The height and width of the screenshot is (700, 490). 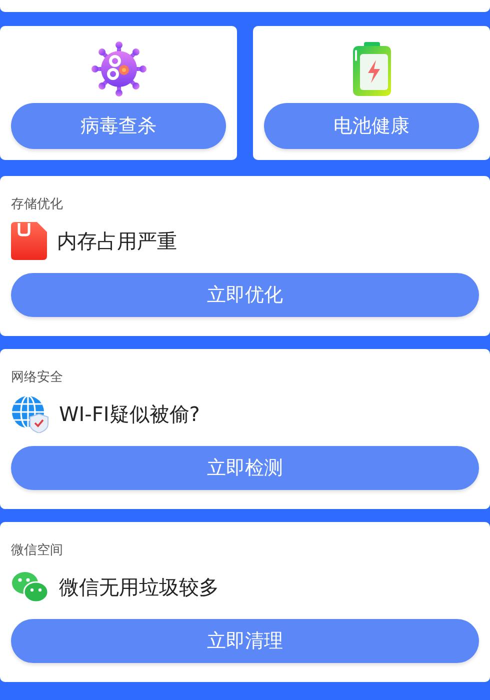 I want to click on alert-message: WI-FI疑似被偷?, so click(x=129, y=414).